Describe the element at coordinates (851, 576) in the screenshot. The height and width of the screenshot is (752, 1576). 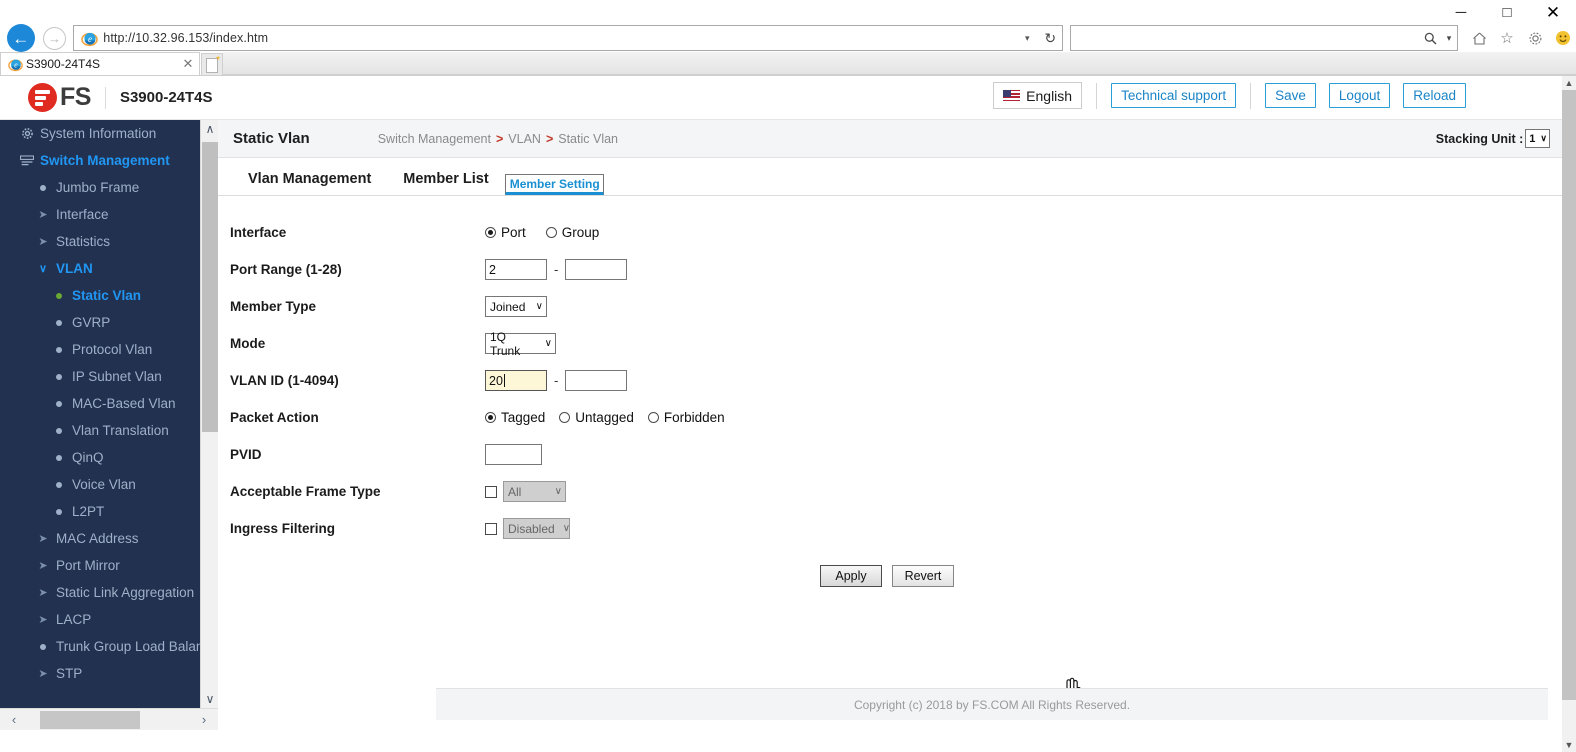
I see `apply-button: Apply` at that location.